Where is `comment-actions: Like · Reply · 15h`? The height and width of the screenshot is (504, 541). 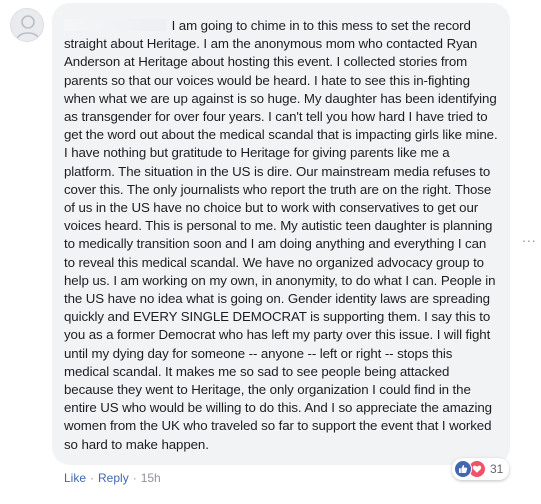 comment-actions: Like · Reply · 15h is located at coordinates (112, 478).